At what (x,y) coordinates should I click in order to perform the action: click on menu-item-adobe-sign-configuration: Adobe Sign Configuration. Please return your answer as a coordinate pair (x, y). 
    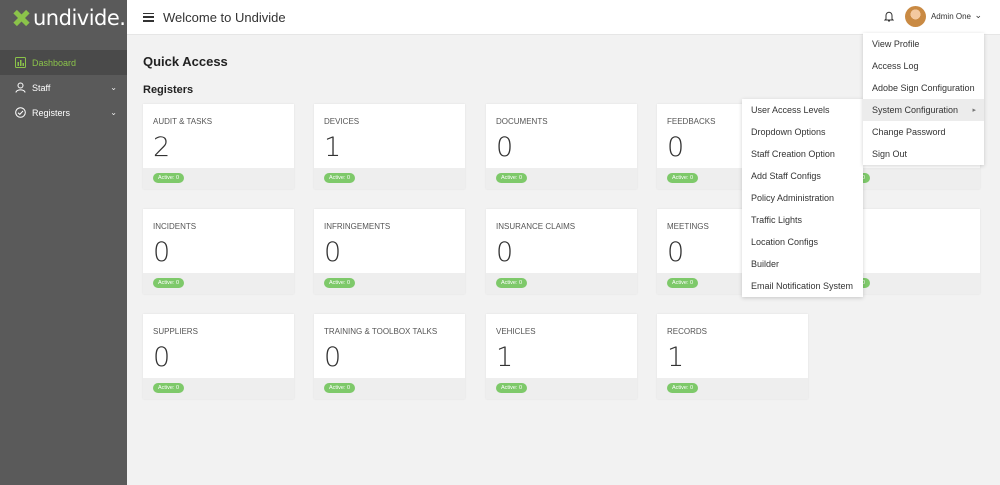
    Looking at the image, I should click on (923, 88).